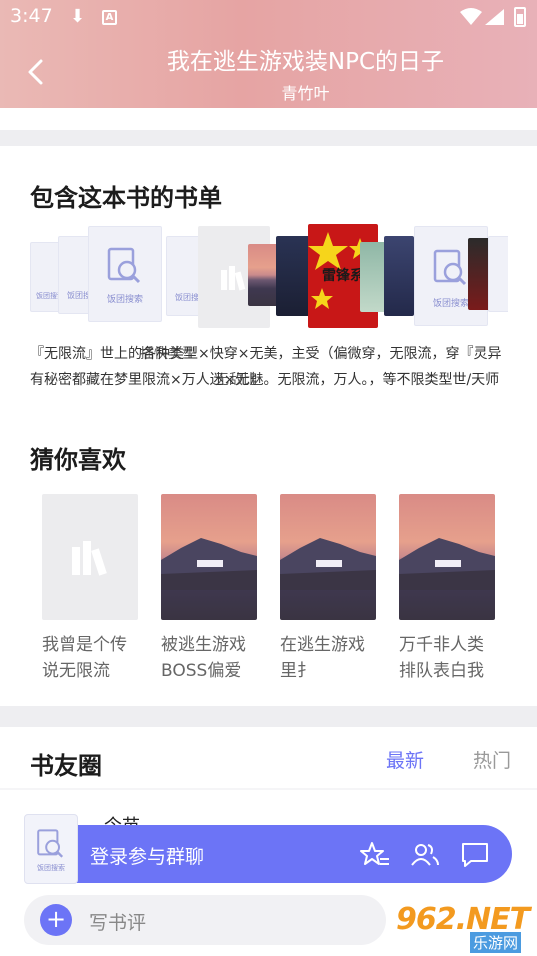 The width and height of the screenshot is (537, 956). I want to click on book-author: 青竹叶, so click(268, 92).